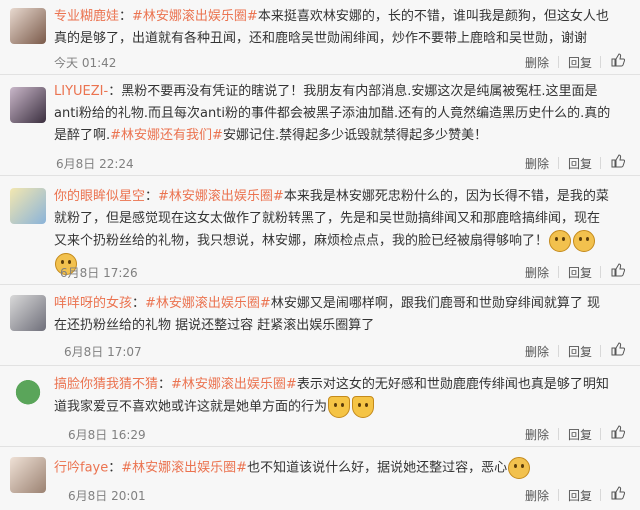 Image resolution: width=640 pixels, height=510 pixels. I want to click on timestamp: 6月8日 16:29, so click(107, 435).